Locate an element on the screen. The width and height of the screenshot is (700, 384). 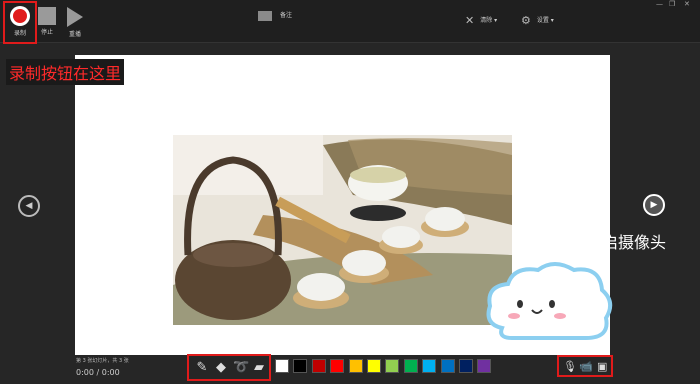
chevron-right-icon: ▶ is located at coordinates (654, 205).